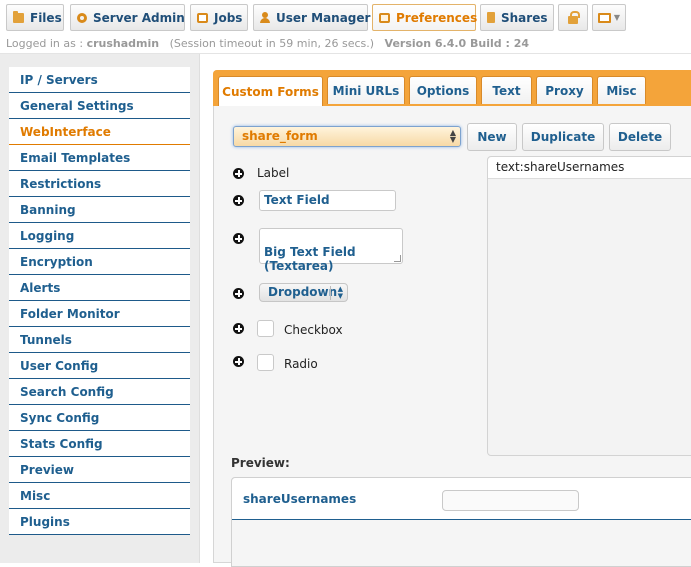 This screenshot has height=567, width=691. Describe the element at coordinates (272, 43) in the screenshot. I see `session-timeout: (Session timeout in 59 min, 26 secs.)` at that location.